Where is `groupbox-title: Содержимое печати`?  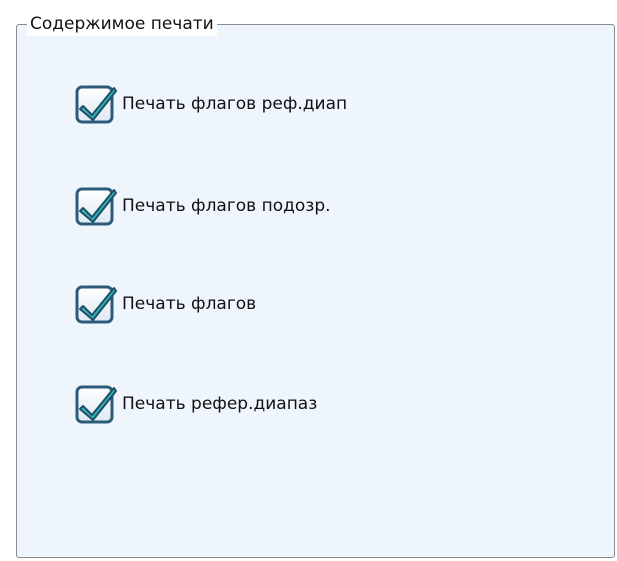
groupbox-title: Содержимое печати is located at coordinates (122, 24).